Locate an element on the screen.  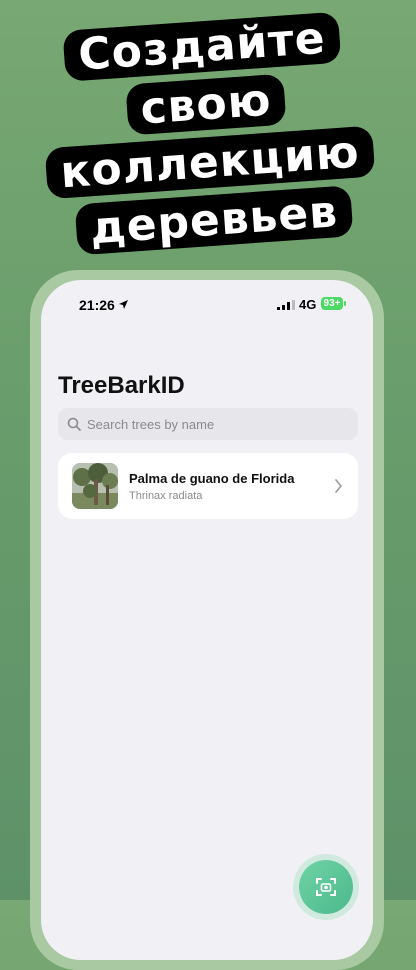
tree-thumbnail is located at coordinates (95, 486).